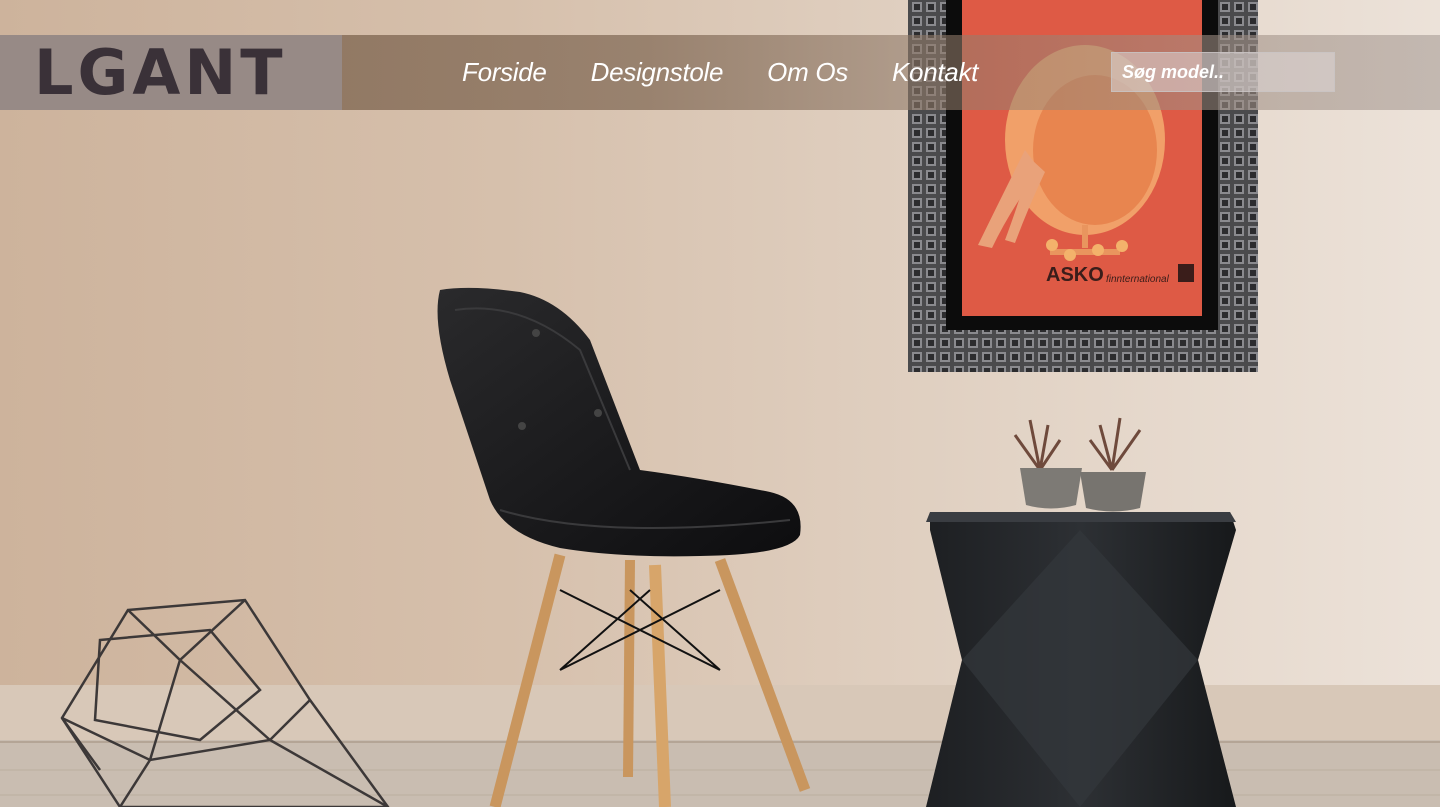 Image resolution: width=1440 pixels, height=807 pixels. Describe the element at coordinates (657, 72) in the screenshot. I see `nav-link-designstole: Designstole` at that location.